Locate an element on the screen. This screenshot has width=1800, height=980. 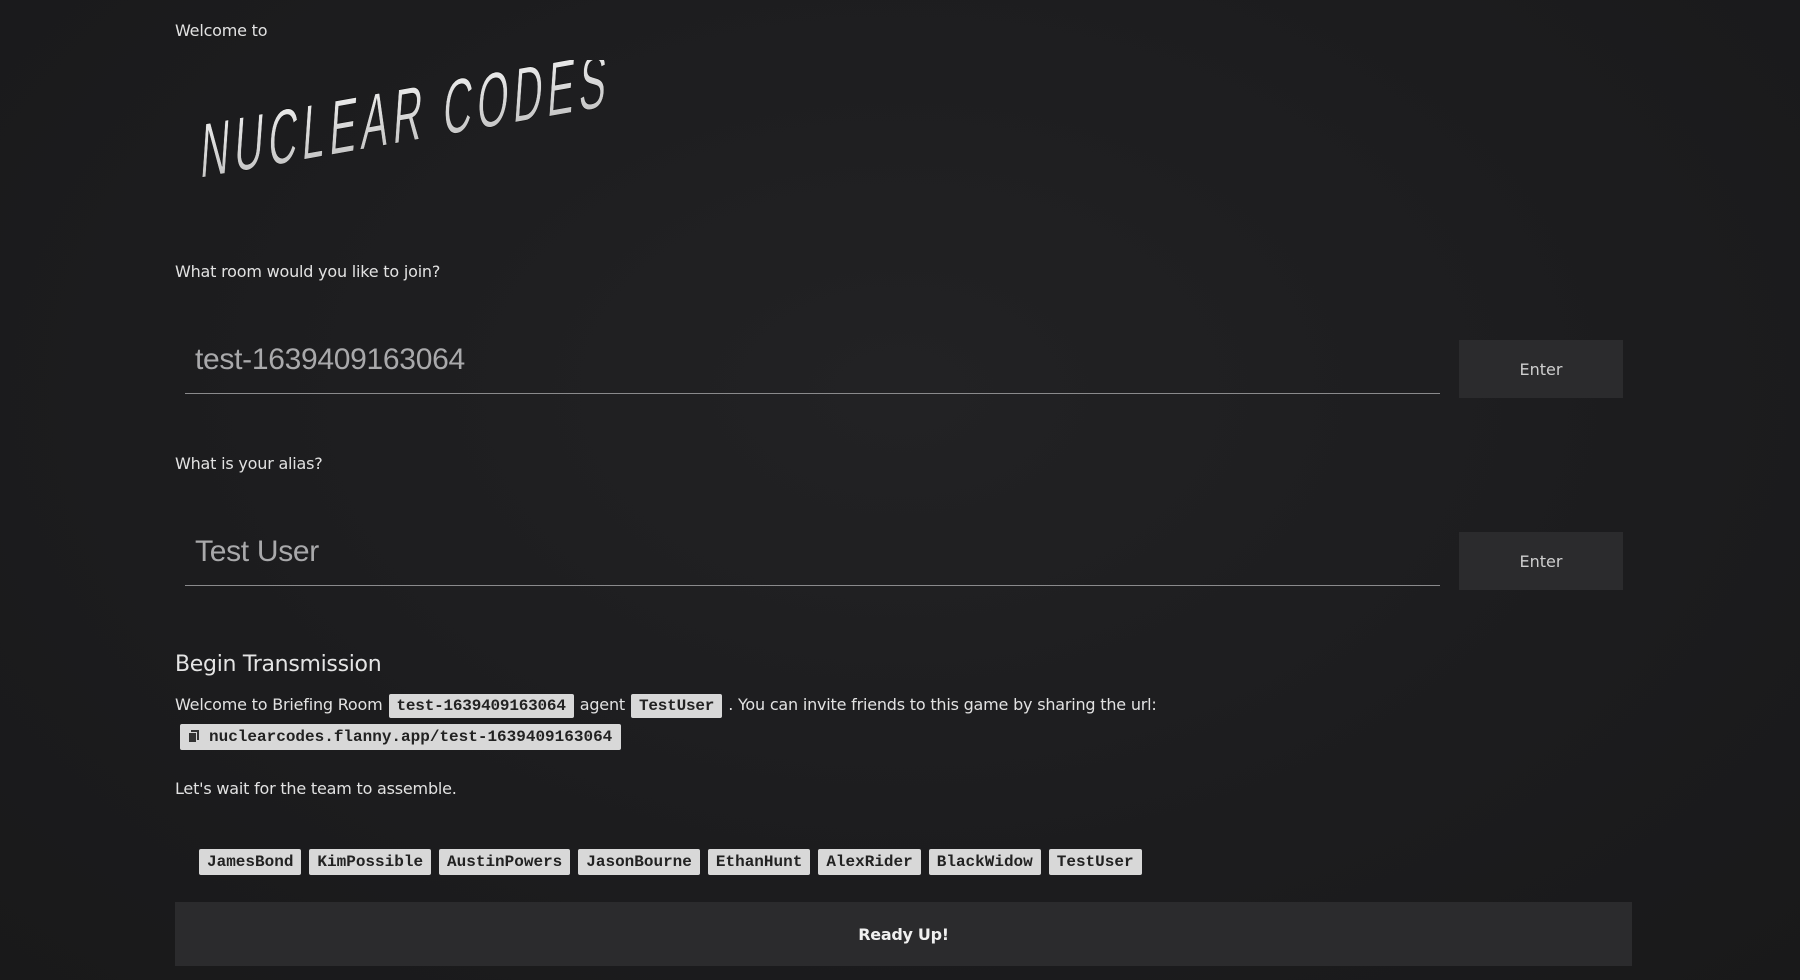
nuclear-codes-logo: NUCLEAR CODES is located at coordinates (406, 128).